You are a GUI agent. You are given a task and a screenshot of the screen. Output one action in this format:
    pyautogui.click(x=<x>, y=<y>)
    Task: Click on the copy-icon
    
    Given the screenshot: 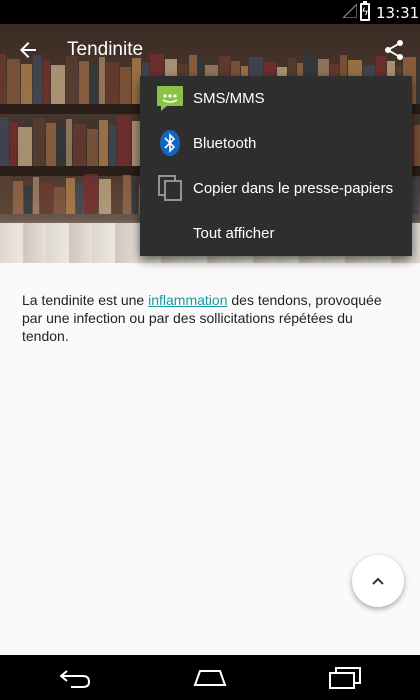 What is the action you would take?
    pyautogui.click(x=170, y=188)
    